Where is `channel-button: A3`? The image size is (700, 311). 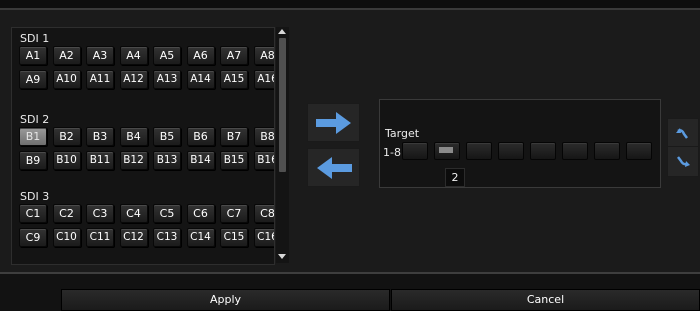
channel-button: A3 is located at coordinates (100, 55).